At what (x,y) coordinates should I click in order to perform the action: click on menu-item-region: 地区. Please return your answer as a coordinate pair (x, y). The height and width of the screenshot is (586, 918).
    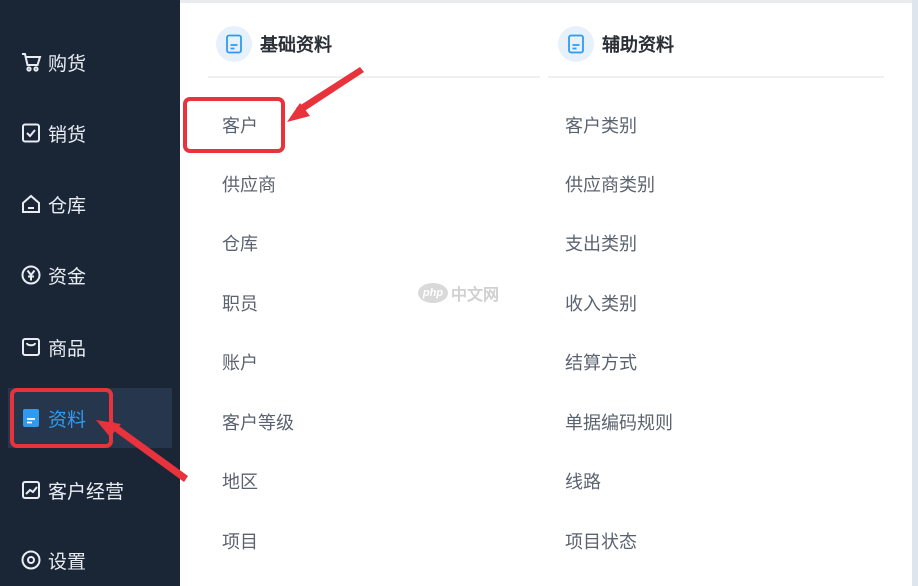
    Looking at the image, I should click on (240, 483).